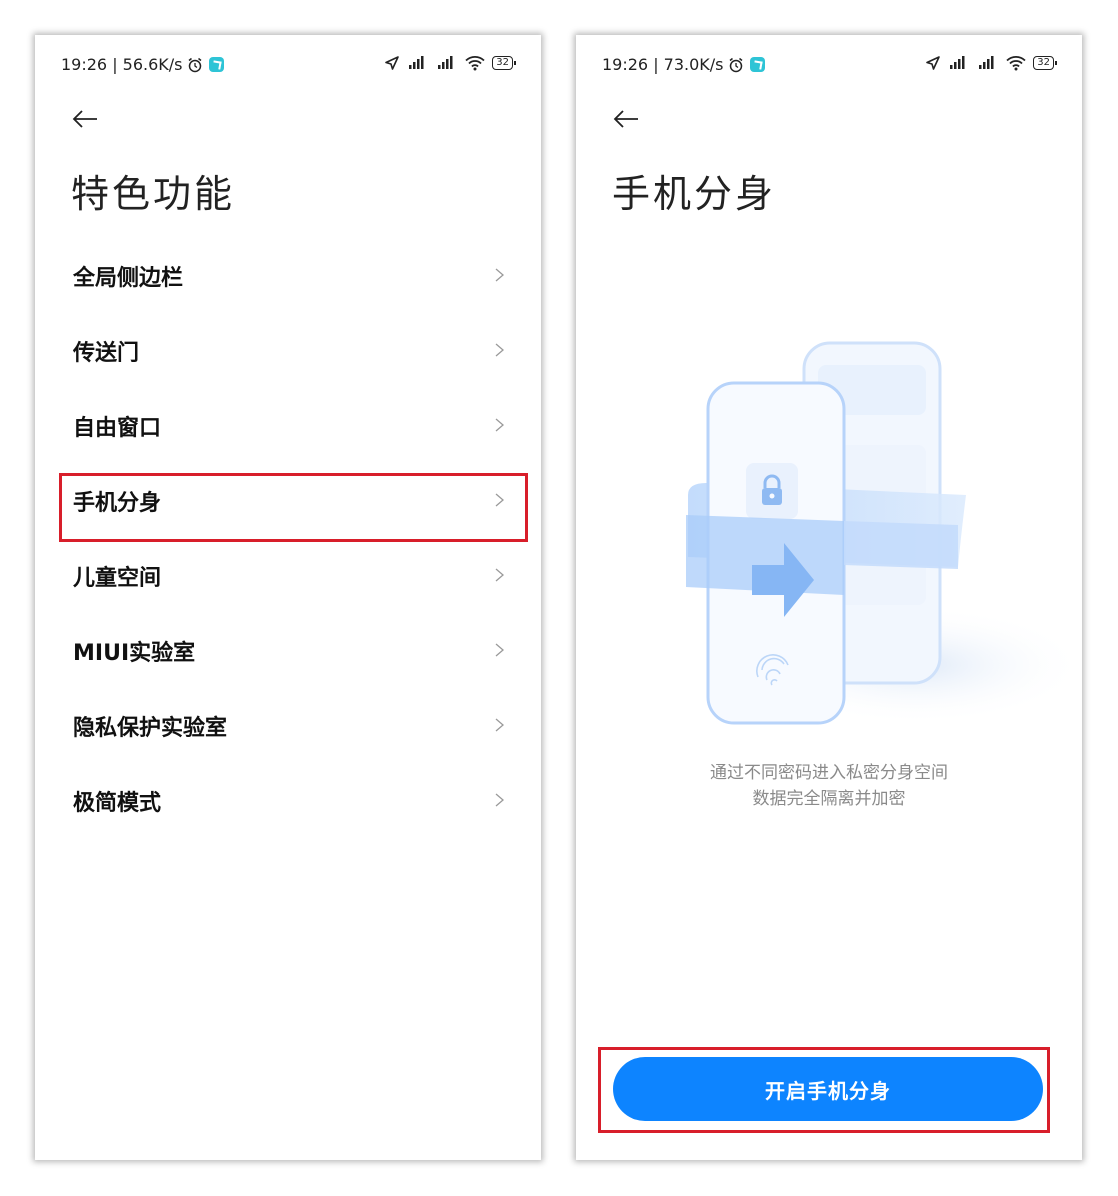  I want to click on menu-item-label: 儿童空间, so click(117, 578).